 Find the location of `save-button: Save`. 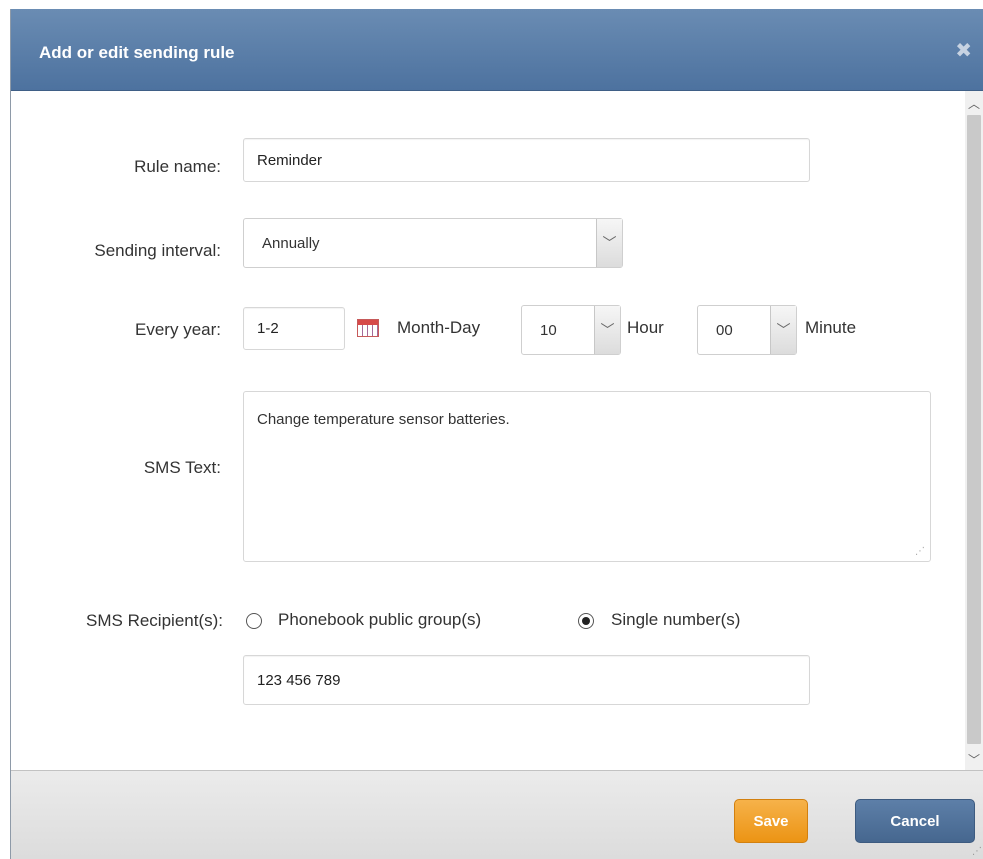

save-button: Save is located at coordinates (771, 821).